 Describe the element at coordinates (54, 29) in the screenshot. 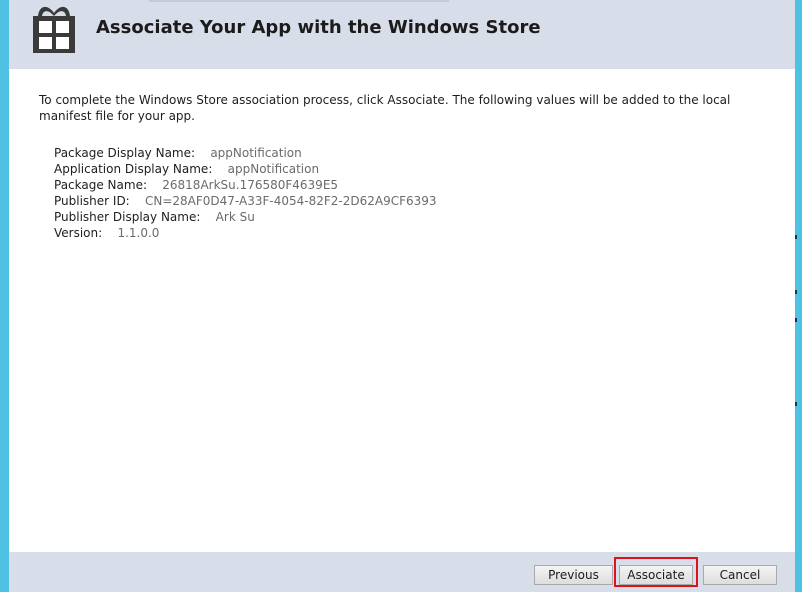

I see `windows-store-icon` at that location.